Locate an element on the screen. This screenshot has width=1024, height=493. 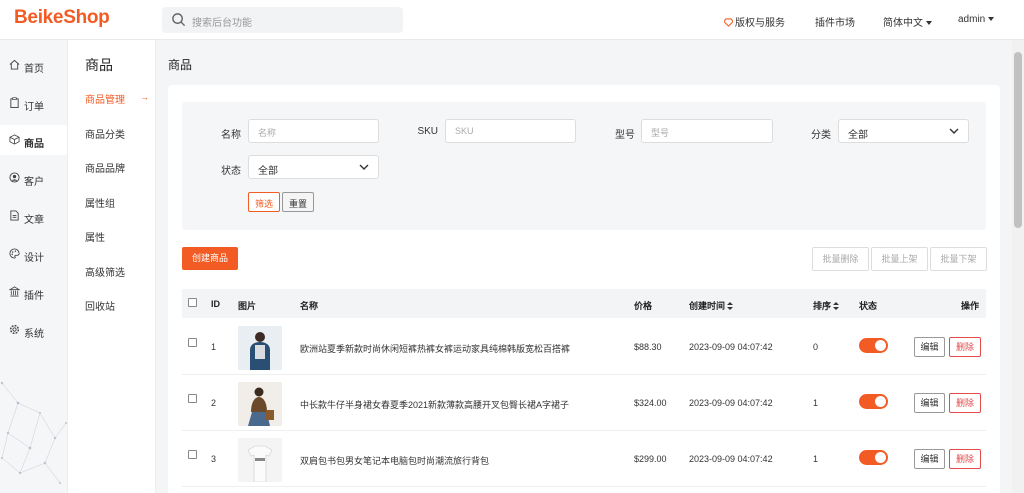
product-price: $324.00 is located at coordinates (650, 403).